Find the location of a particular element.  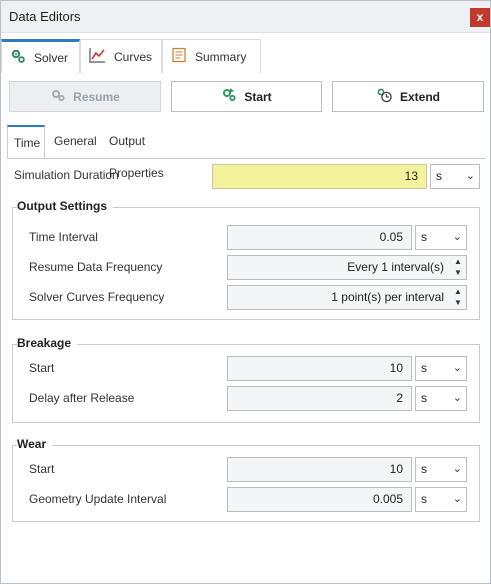

start-gears-icon is located at coordinates (229, 96).